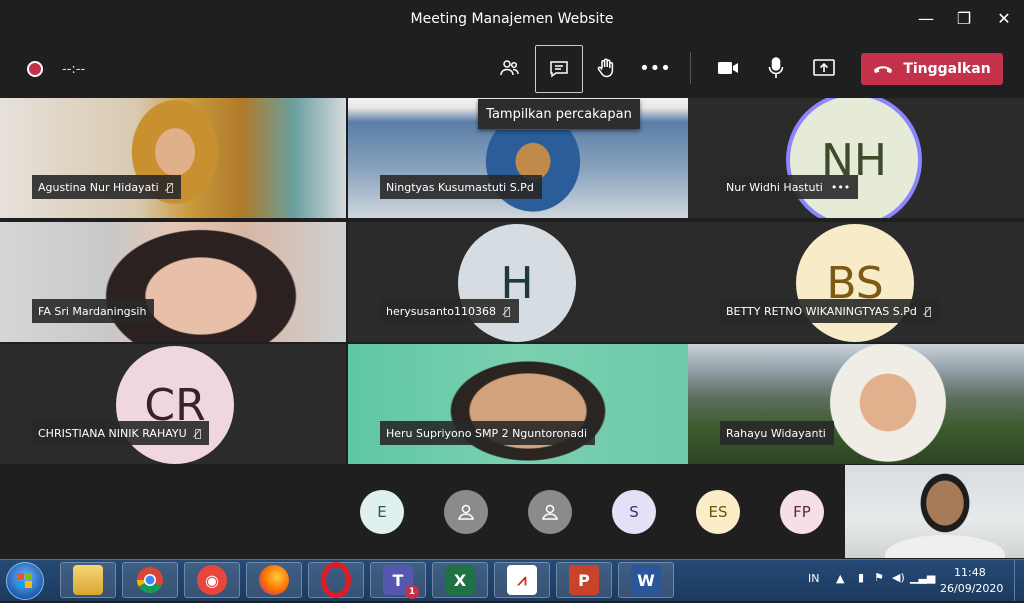  I want to click on opera-icon, so click(336, 580).